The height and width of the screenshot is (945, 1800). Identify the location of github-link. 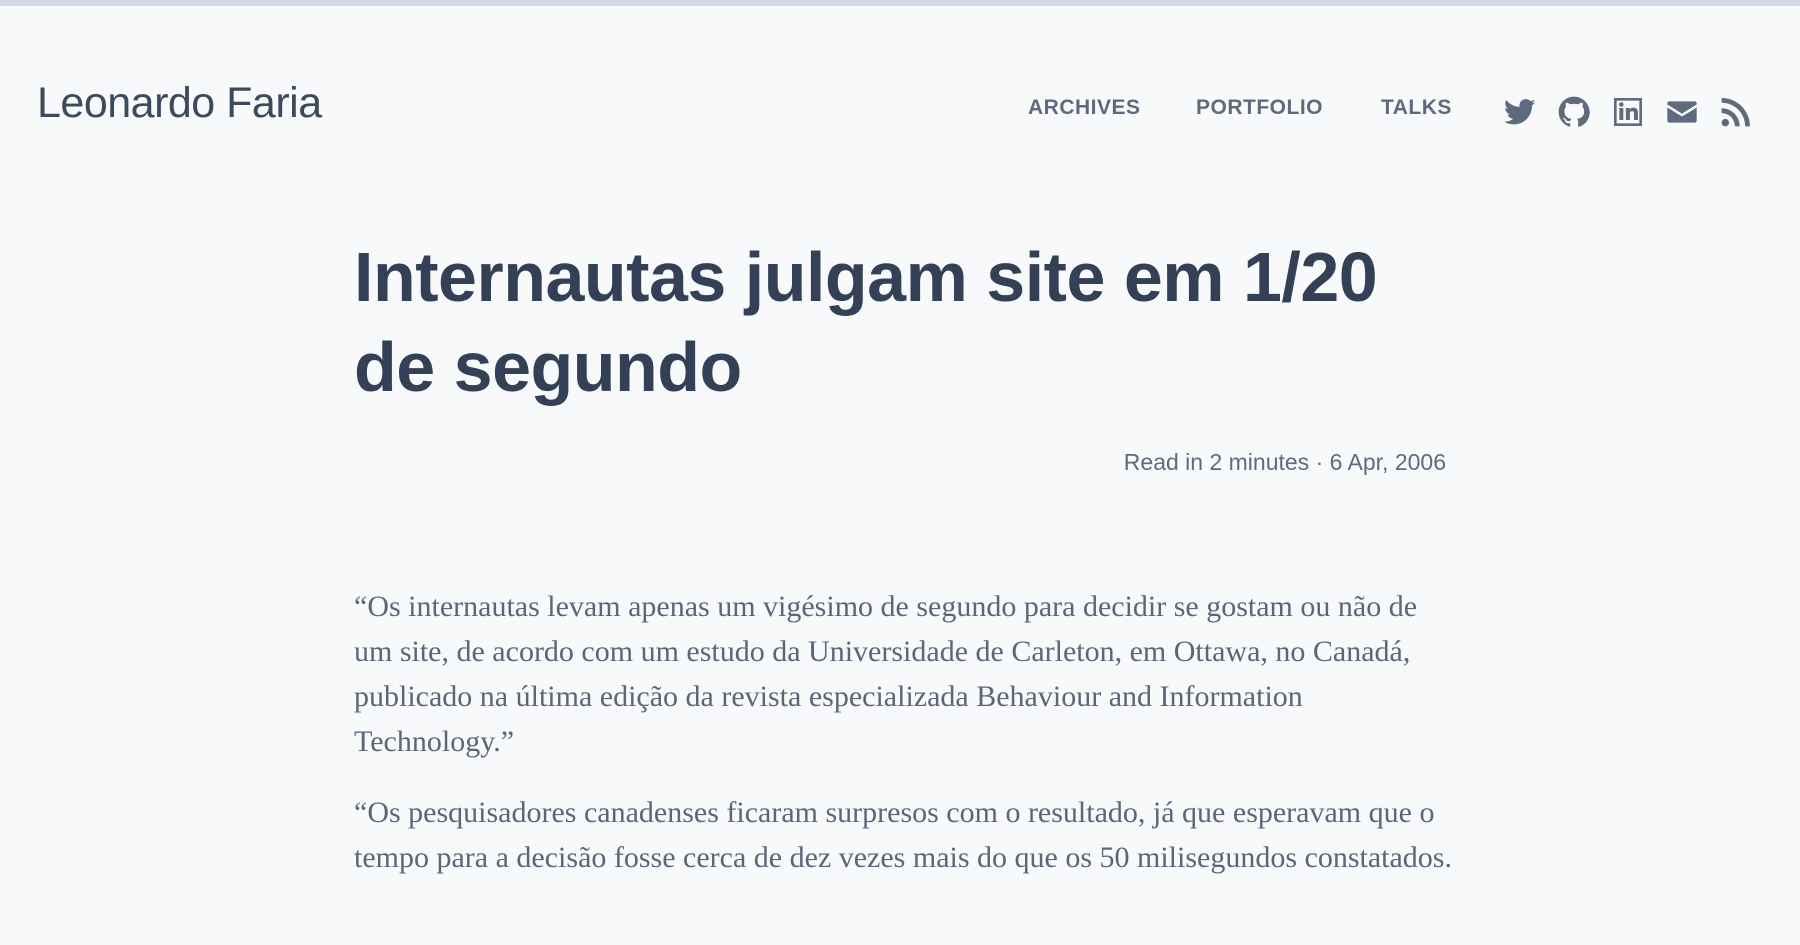
(1574, 112).